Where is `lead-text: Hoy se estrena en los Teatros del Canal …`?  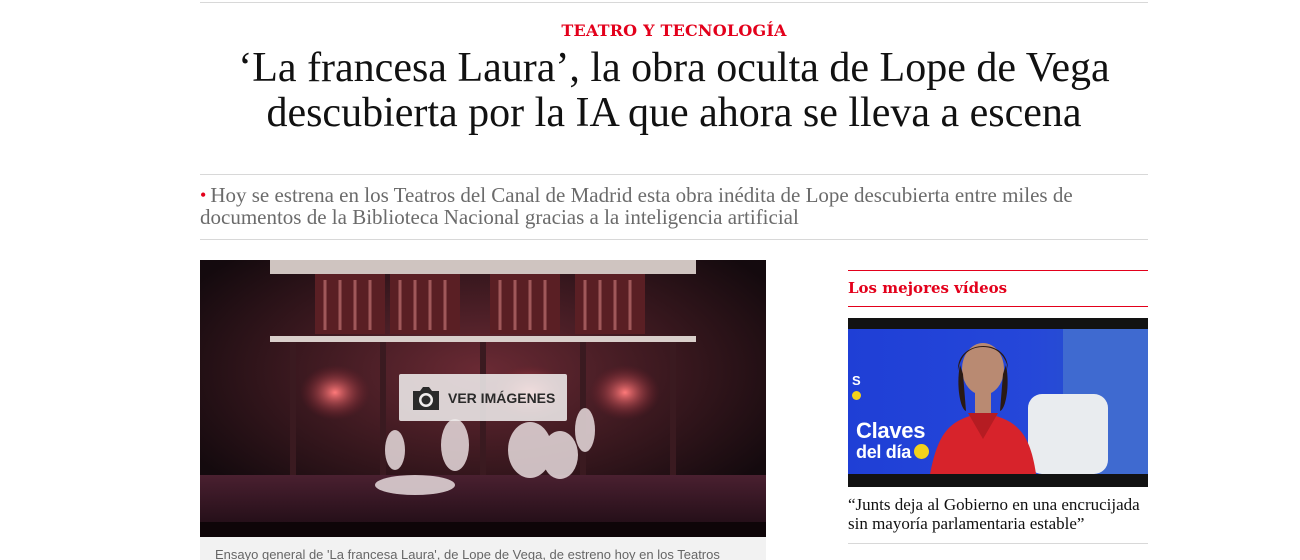 lead-text: Hoy se estrena en los Teatros del Canal … is located at coordinates (636, 206).